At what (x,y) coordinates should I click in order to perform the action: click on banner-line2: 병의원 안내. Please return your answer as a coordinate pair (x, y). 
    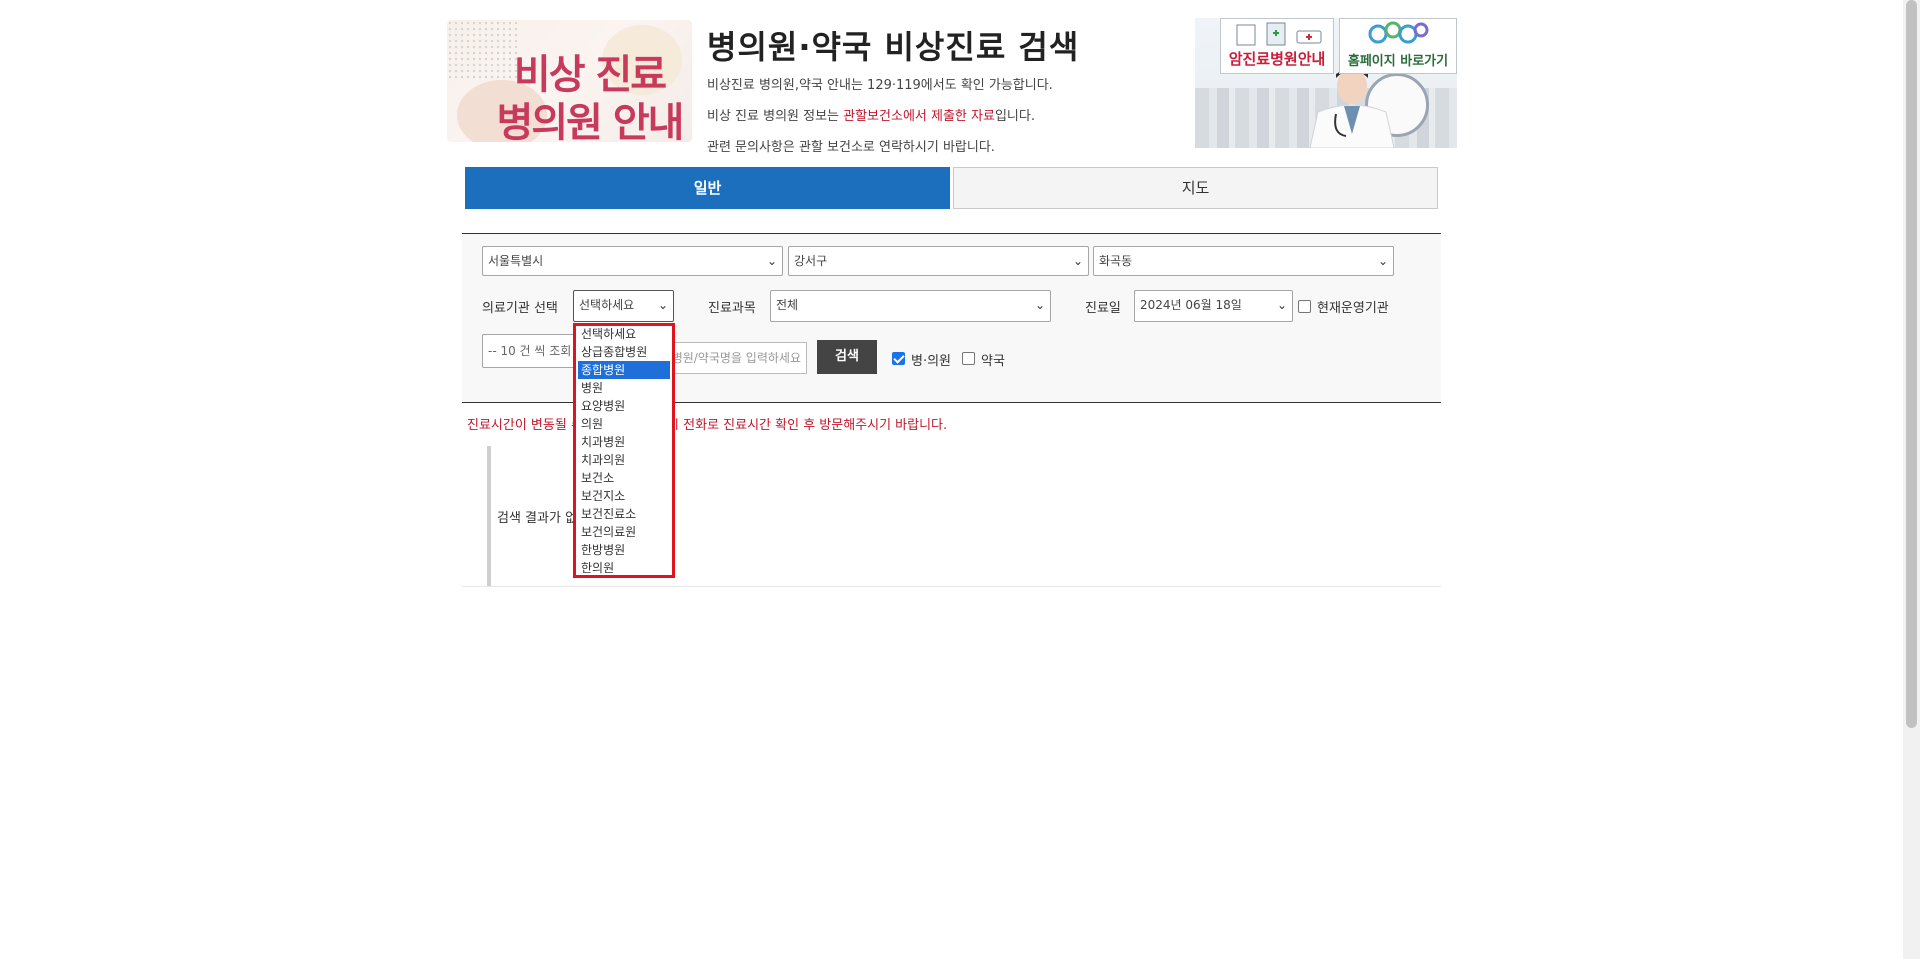
    Looking at the image, I should click on (590, 121).